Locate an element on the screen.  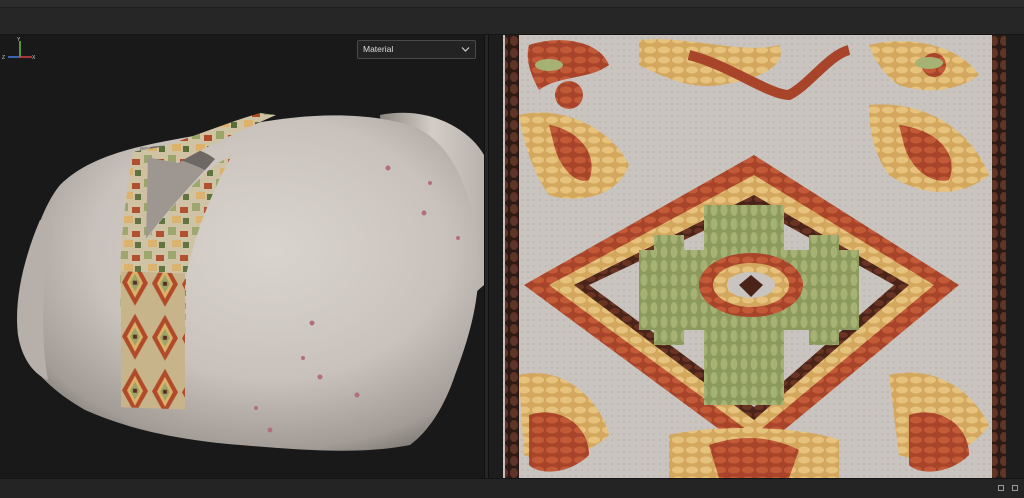
menu-strip is located at coordinates (512, 4).